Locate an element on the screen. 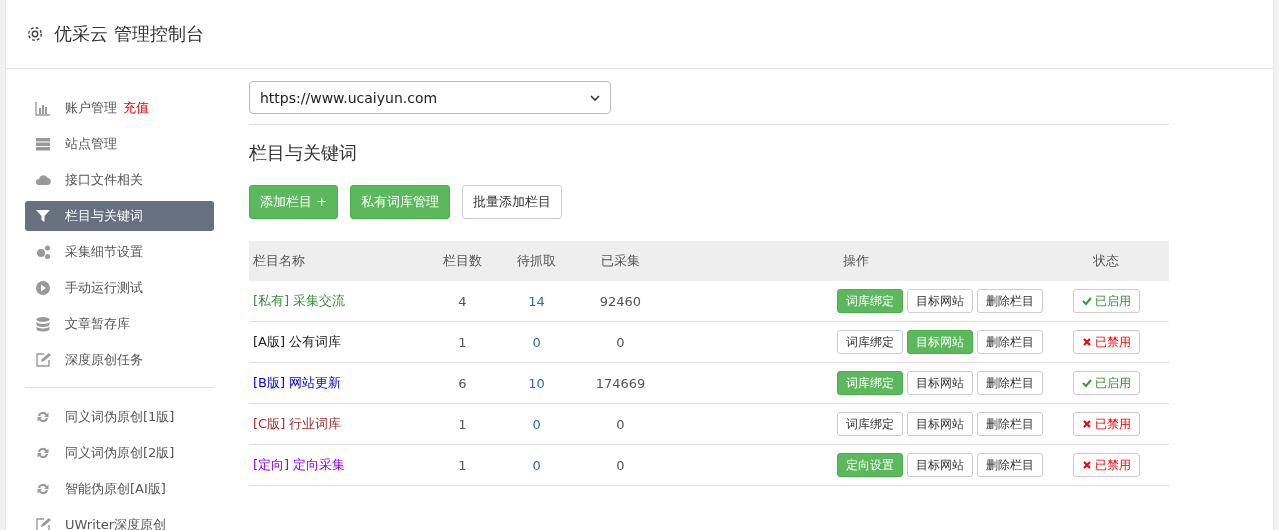 This screenshot has height=530, width=1279. sidebar-item: 文章暂存库 is located at coordinates (119, 324).